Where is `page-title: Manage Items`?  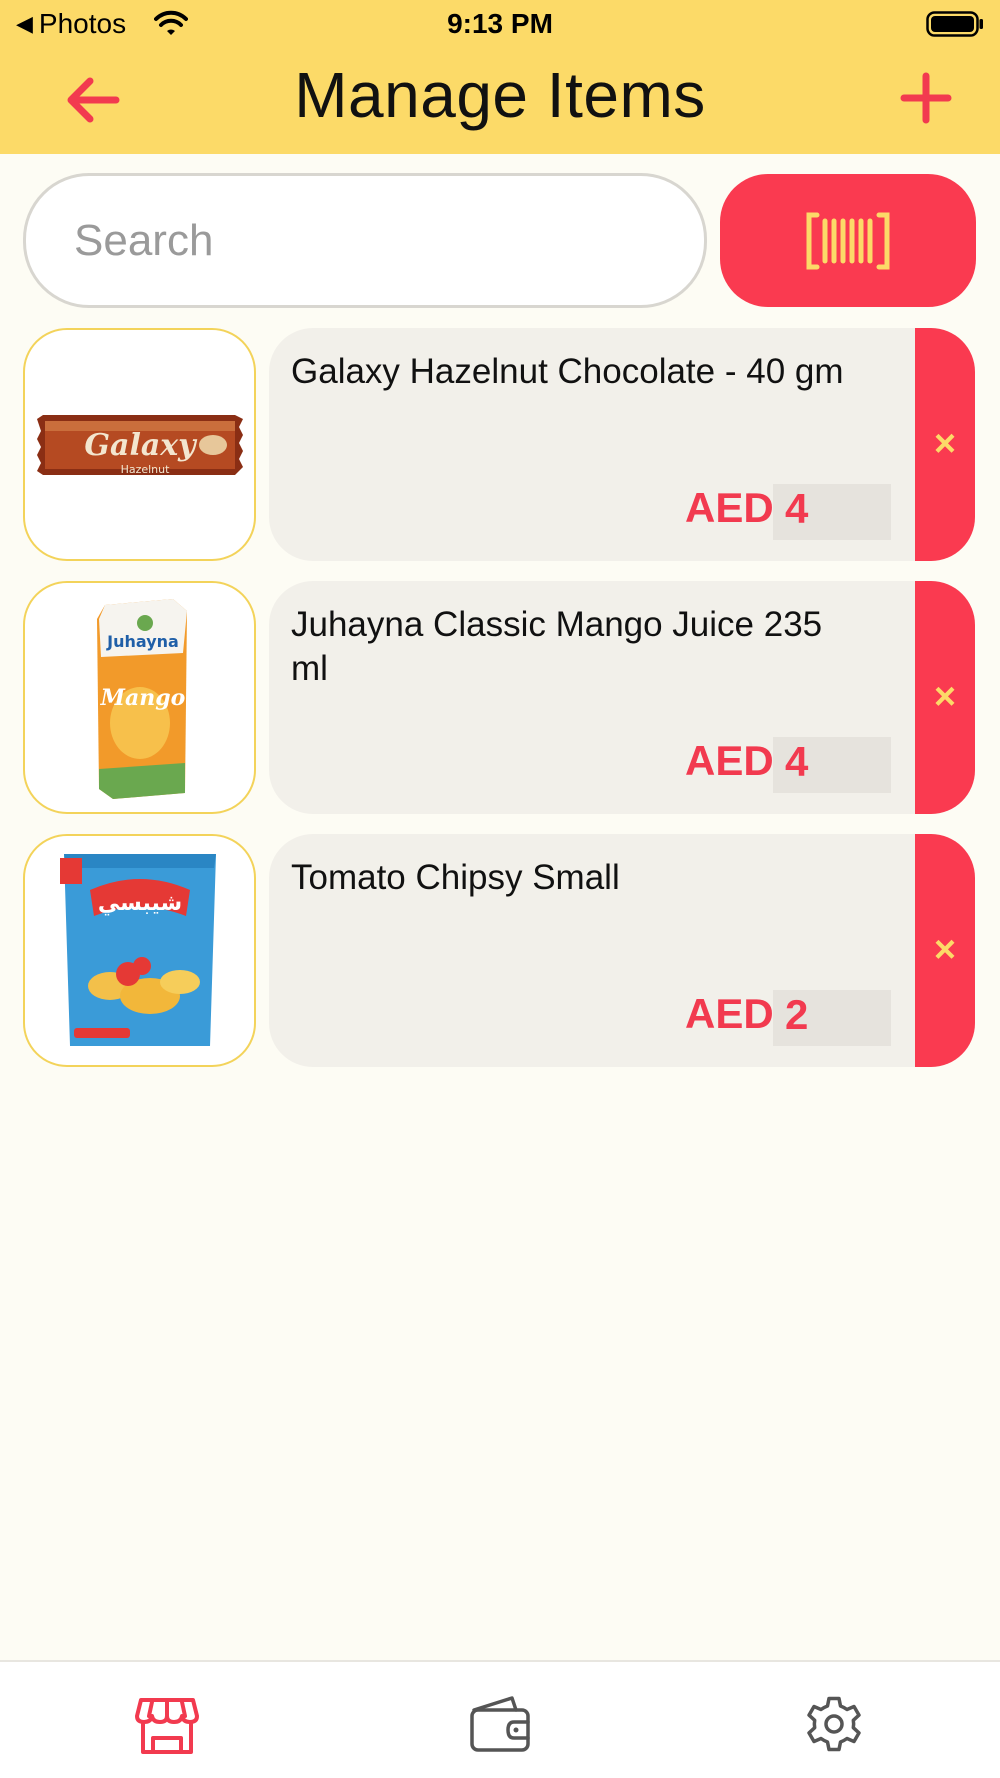
page-title: Manage Items is located at coordinates (500, 95).